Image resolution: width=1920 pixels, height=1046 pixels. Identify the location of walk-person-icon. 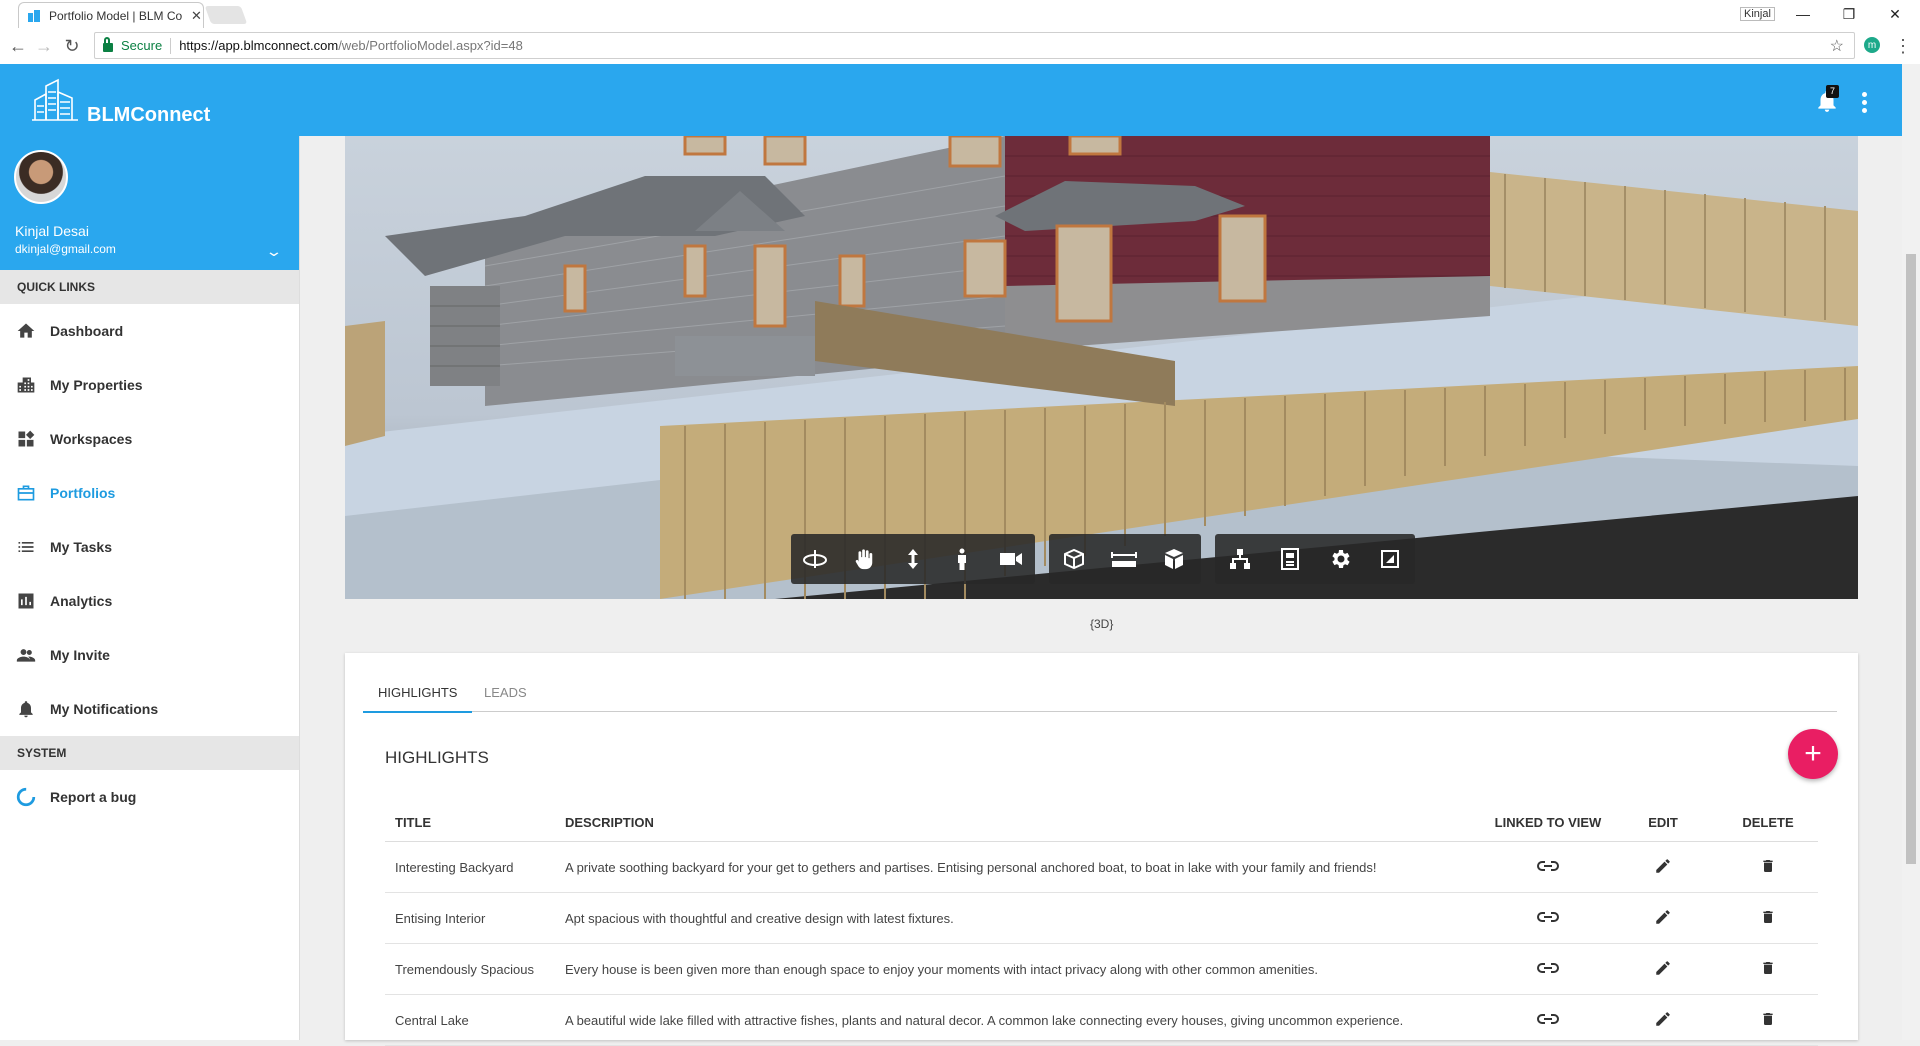
(961, 559).